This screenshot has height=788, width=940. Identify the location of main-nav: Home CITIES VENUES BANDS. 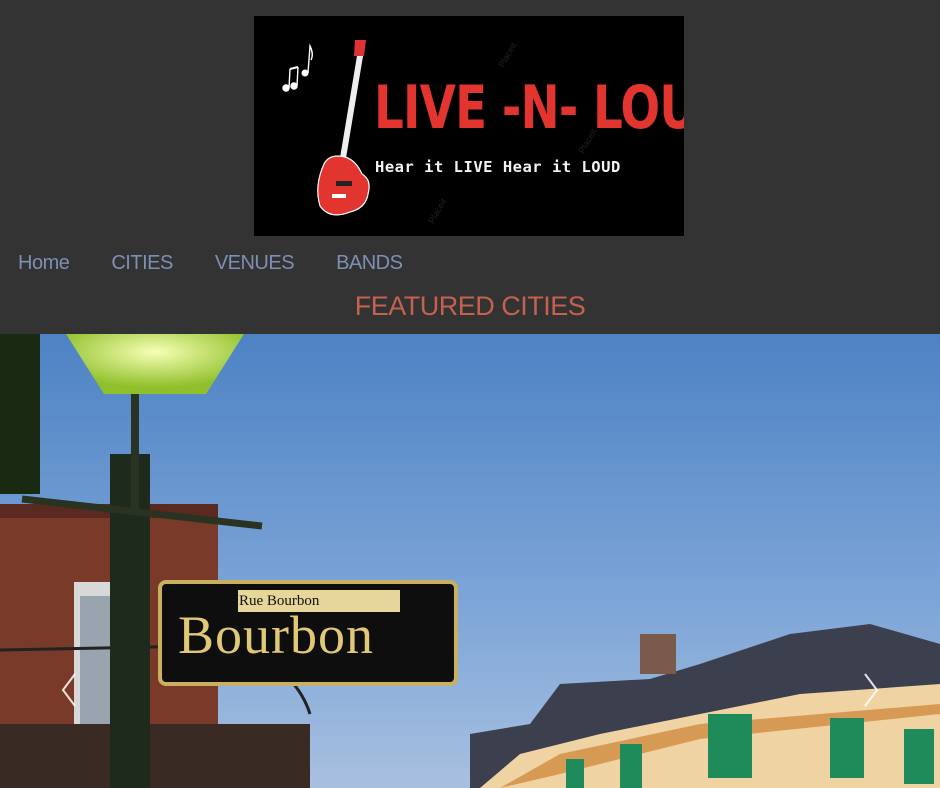
(231, 263).